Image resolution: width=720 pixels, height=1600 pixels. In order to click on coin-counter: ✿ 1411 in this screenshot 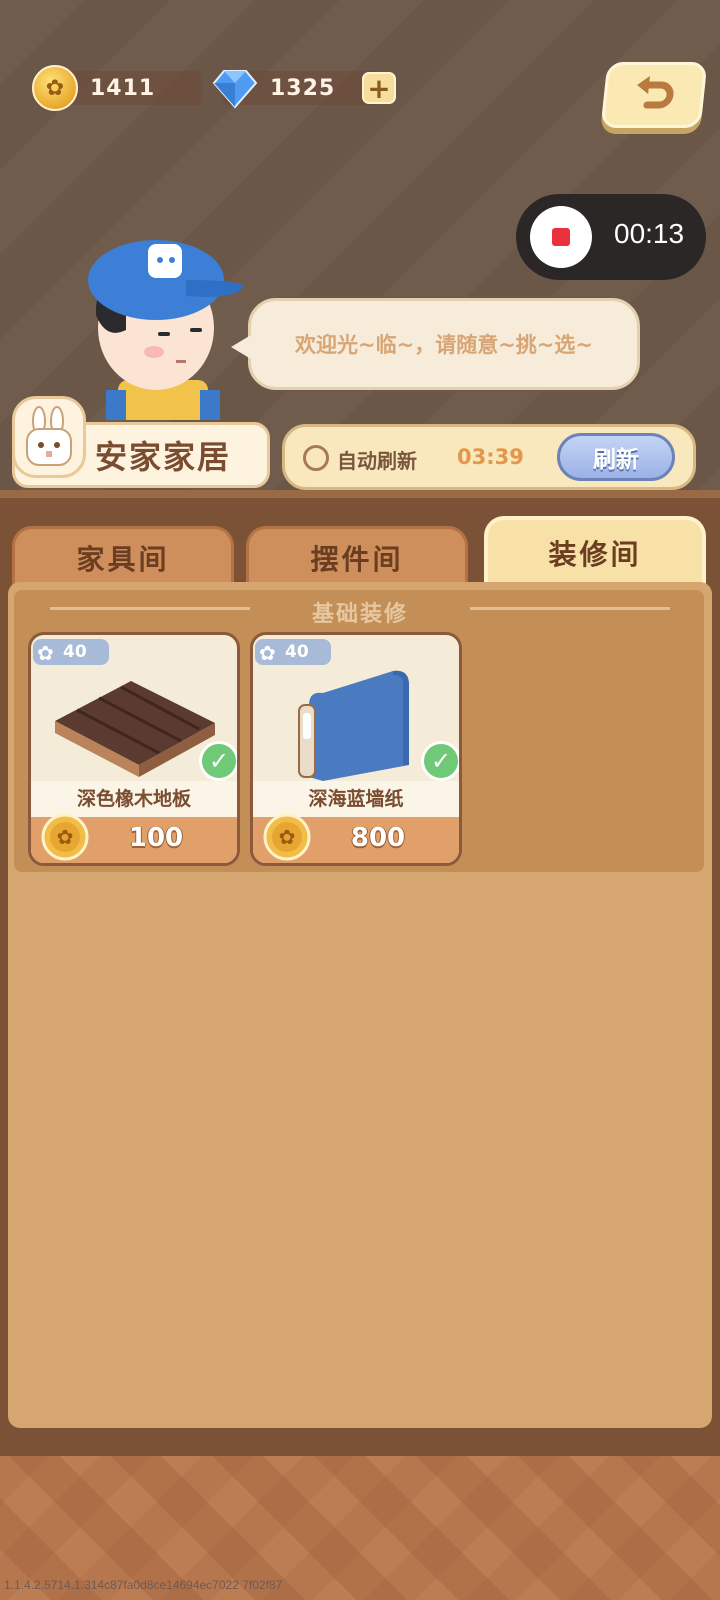, I will do `click(117, 88)`.